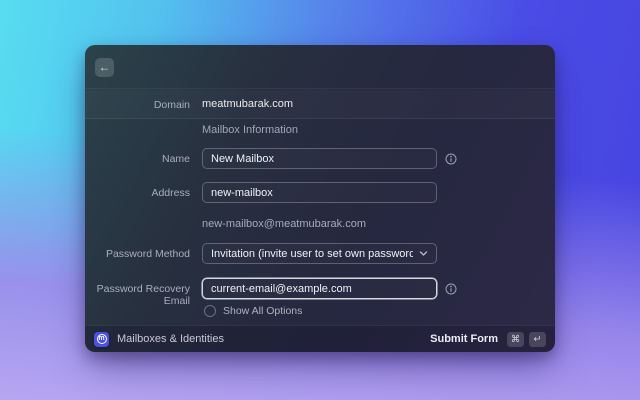 This screenshot has height=400, width=640. Describe the element at coordinates (263, 311) in the screenshot. I see `show-all-options-label: Show All Options` at that location.